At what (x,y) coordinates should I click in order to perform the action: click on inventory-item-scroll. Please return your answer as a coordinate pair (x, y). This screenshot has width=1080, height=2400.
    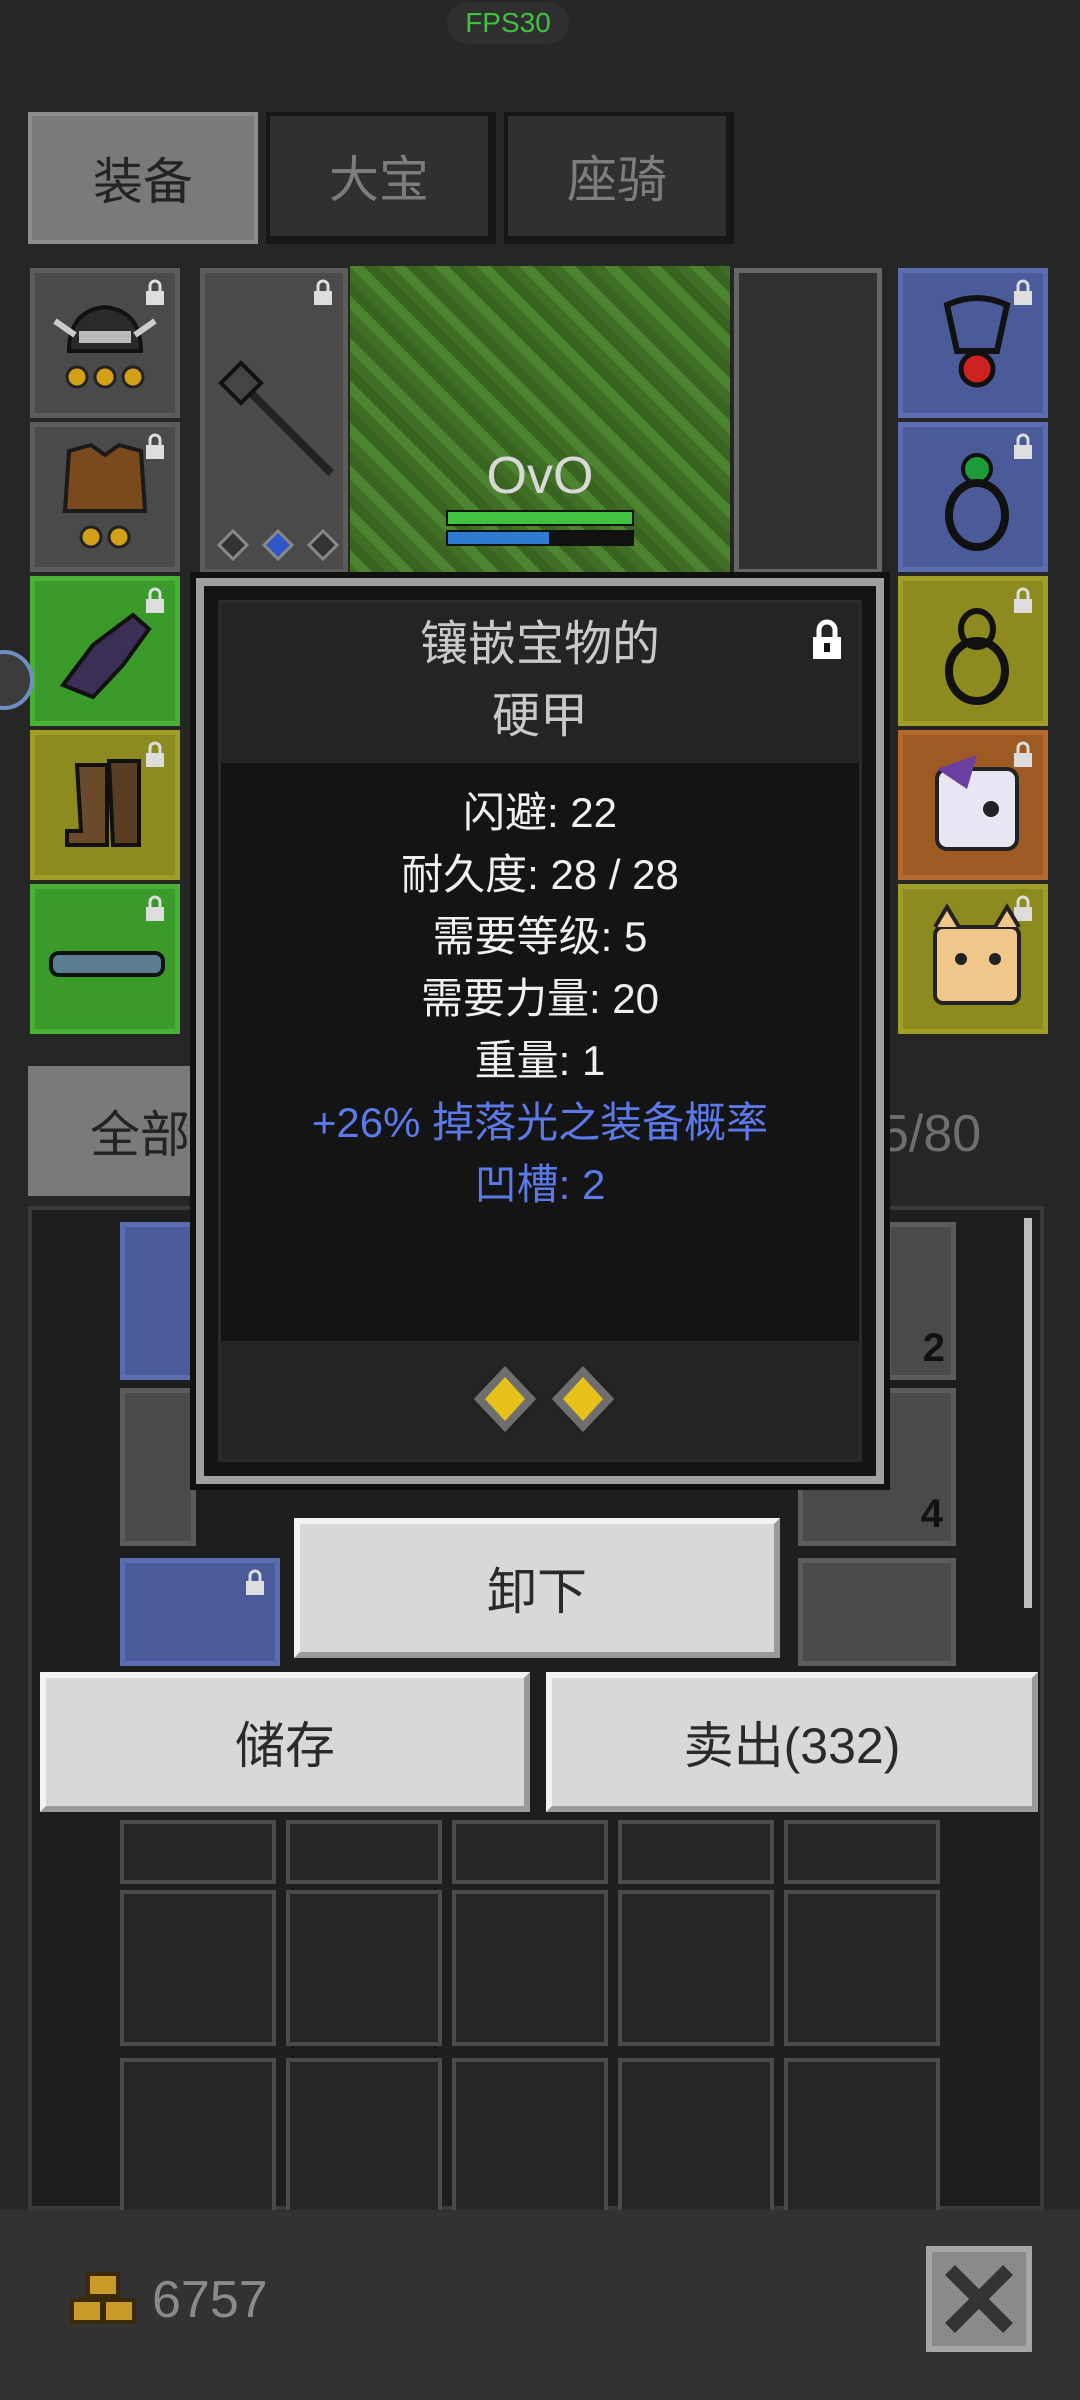
    Looking at the image, I should click on (877, 1612).